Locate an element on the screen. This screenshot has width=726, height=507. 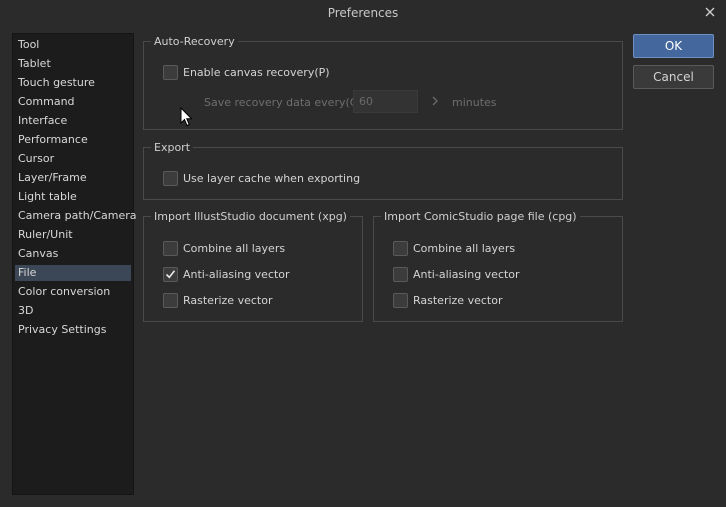
recovery-interval-input is located at coordinates (385, 101).